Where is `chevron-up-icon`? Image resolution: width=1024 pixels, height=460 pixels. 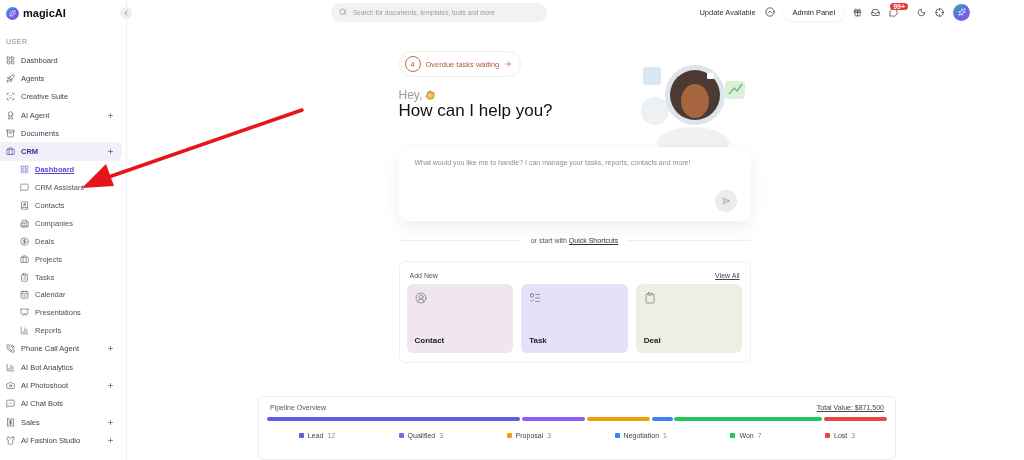 chevron-up-icon is located at coordinates (769, 12).